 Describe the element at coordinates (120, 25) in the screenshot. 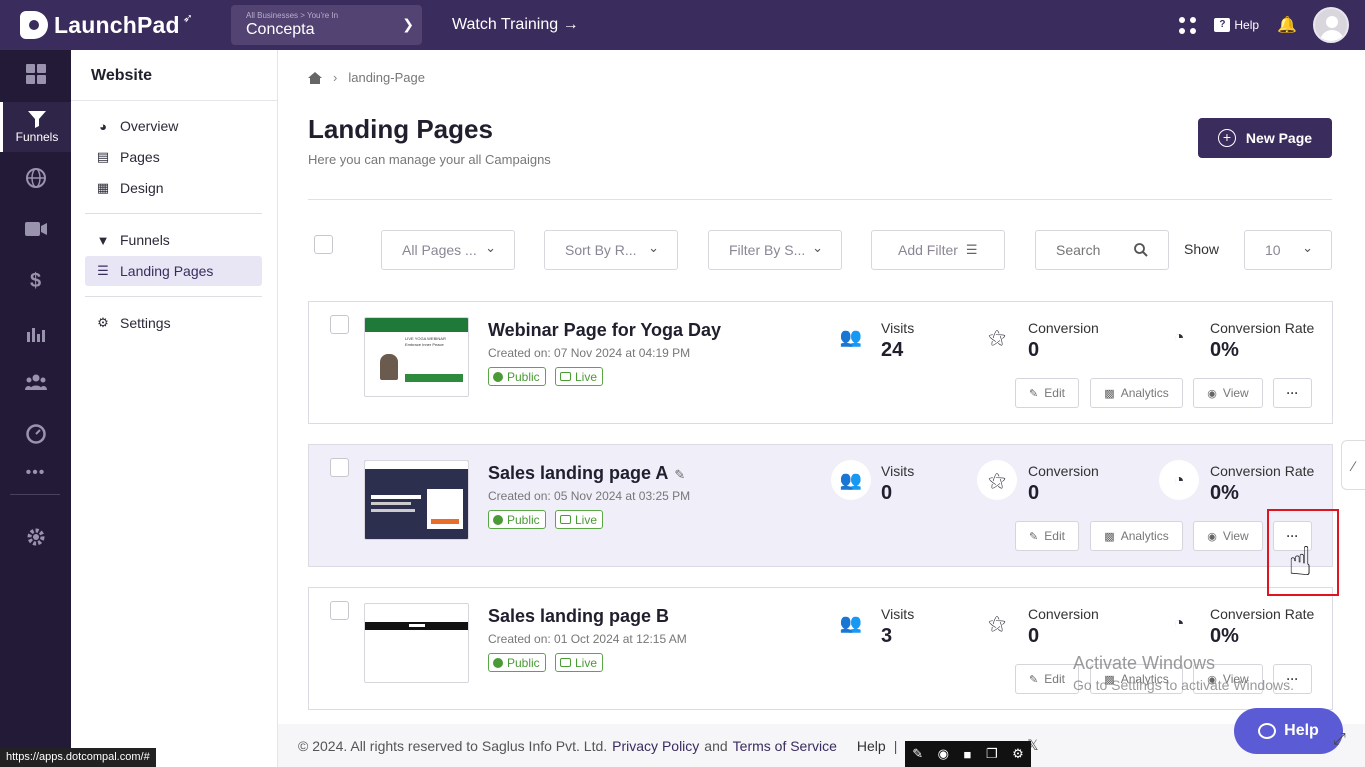

I see `brand-logo: LaunchPad ➶` at that location.